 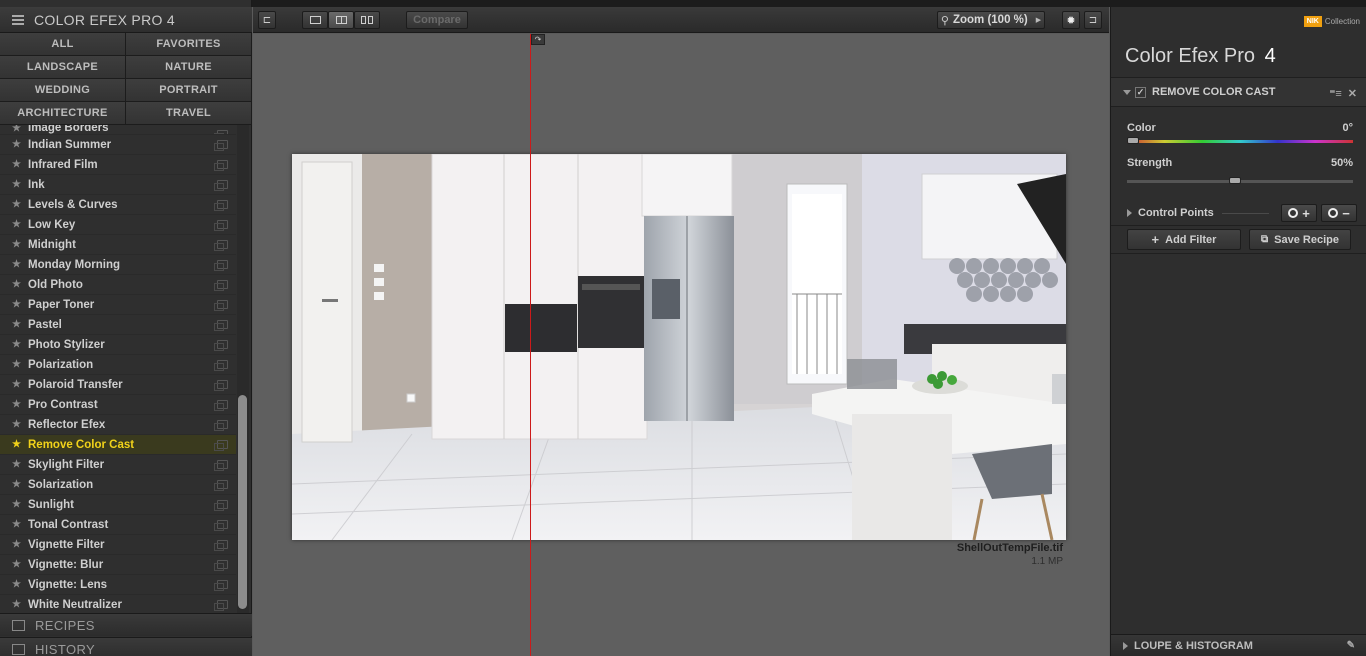 What do you see at coordinates (118, 485) in the screenshot?
I see `filter-item-solarization: ★ Solarization` at bounding box center [118, 485].